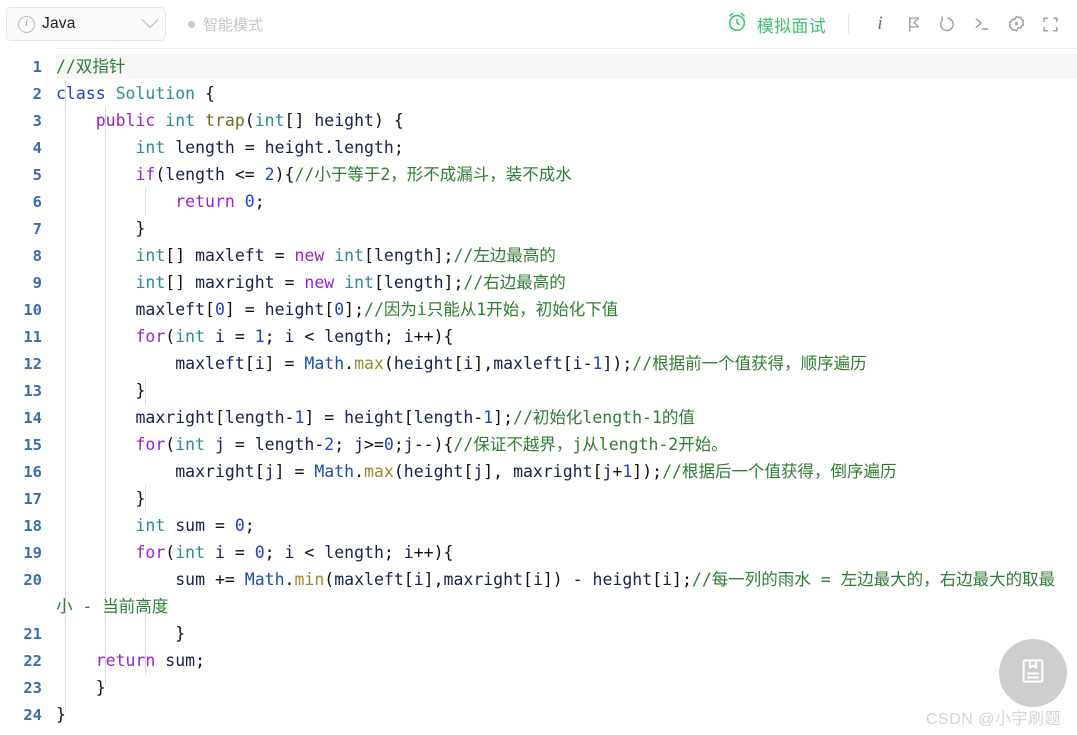  Describe the element at coordinates (737, 24) in the screenshot. I see `alarm-clock-icon` at that location.